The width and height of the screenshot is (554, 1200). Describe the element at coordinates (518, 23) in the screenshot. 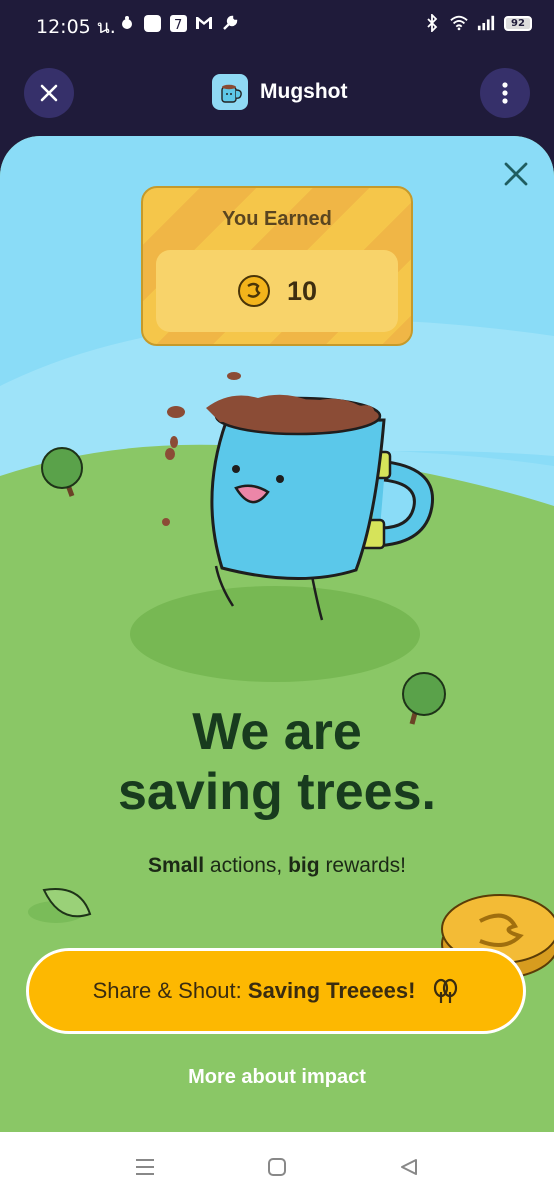

I see `battery-icon: 92` at that location.